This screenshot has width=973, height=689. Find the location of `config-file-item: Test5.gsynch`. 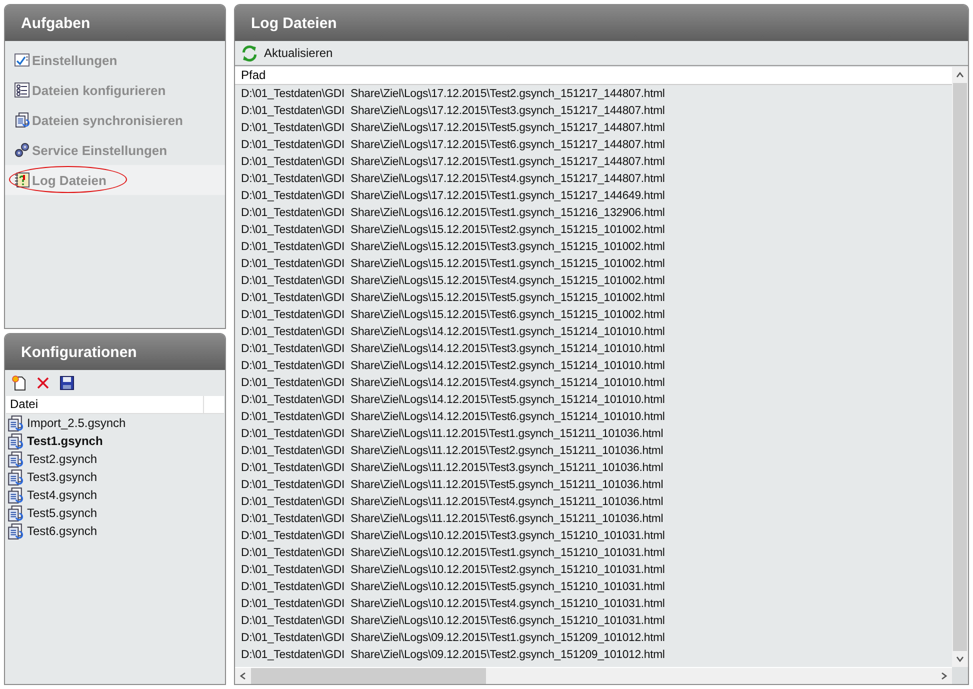

config-file-item: Test5.gsynch is located at coordinates (115, 513).